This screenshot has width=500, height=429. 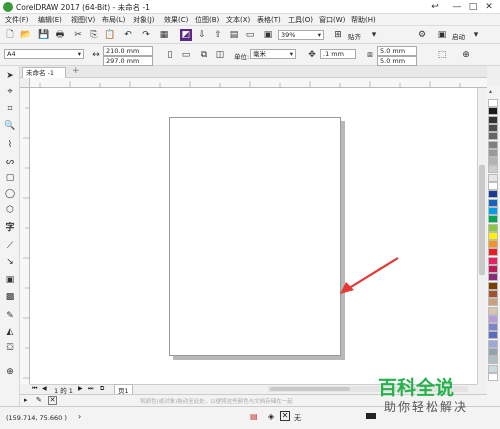 I want to click on vertical-ruler, so click(x=25, y=236).